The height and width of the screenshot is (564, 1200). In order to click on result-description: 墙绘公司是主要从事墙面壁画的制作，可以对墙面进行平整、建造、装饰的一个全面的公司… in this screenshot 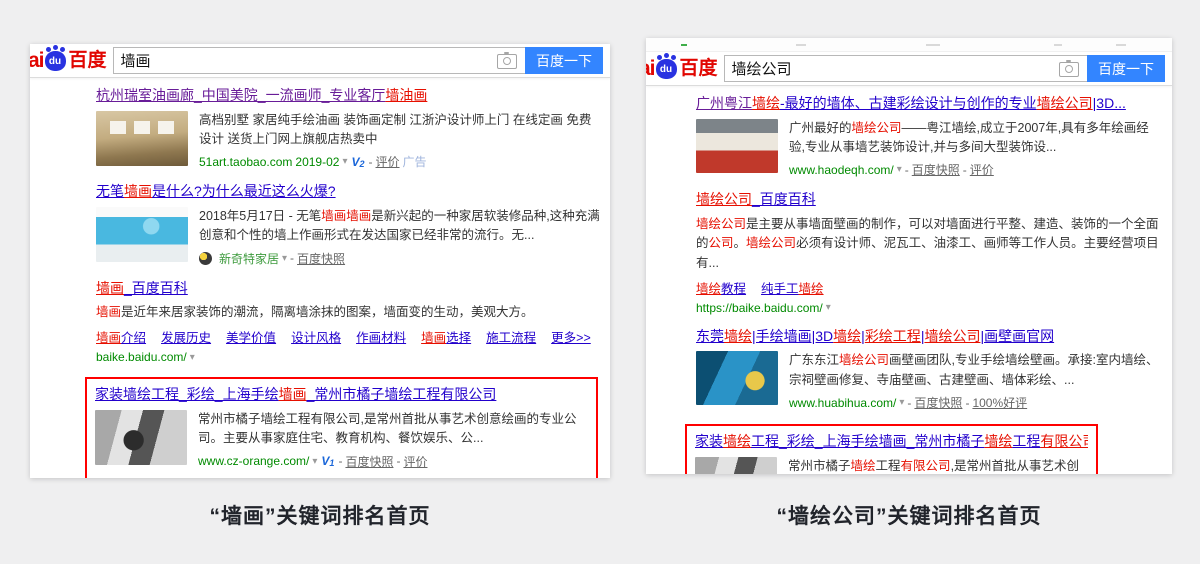, I will do `click(927, 243)`.